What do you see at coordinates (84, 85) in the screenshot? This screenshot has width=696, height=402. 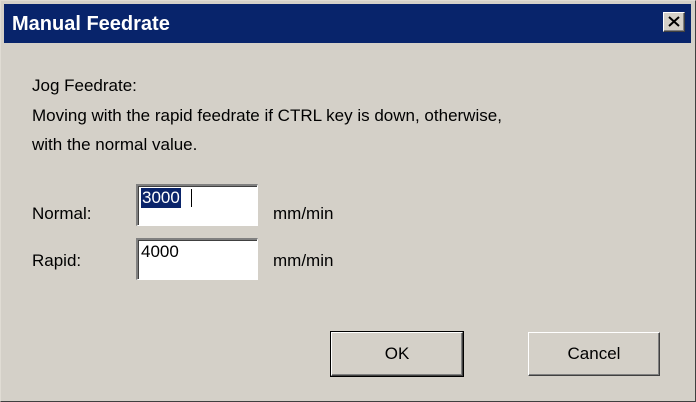 I see `jog-feedrate-heading: Jog Feedrate:` at bounding box center [84, 85].